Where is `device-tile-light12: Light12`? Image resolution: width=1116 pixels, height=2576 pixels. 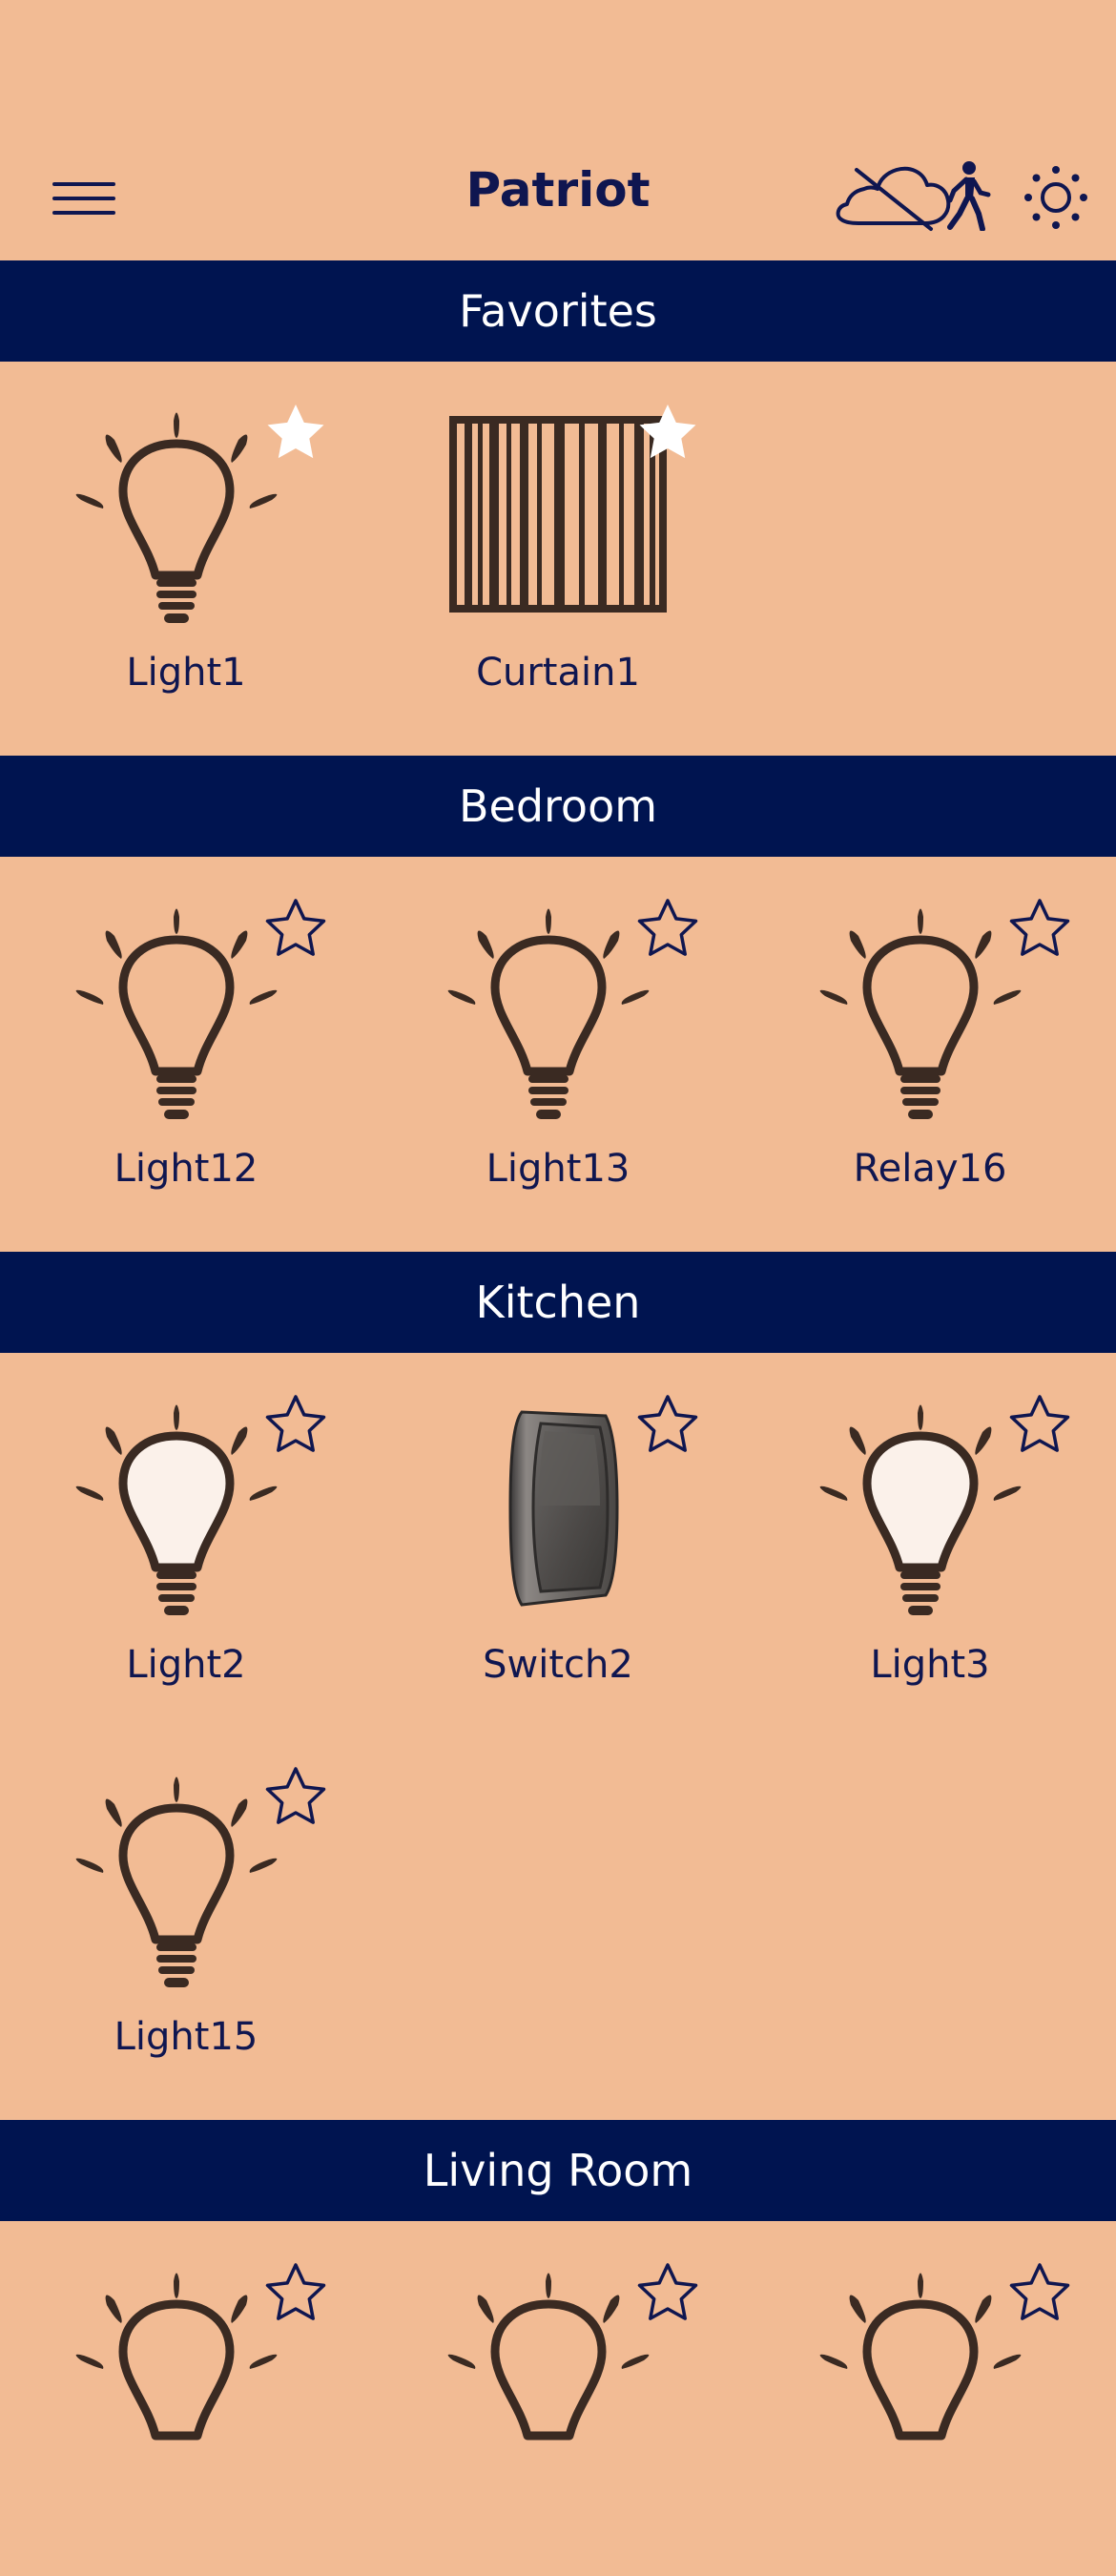
device-tile-light12: Light12 is located at coordinates (186, 1054).